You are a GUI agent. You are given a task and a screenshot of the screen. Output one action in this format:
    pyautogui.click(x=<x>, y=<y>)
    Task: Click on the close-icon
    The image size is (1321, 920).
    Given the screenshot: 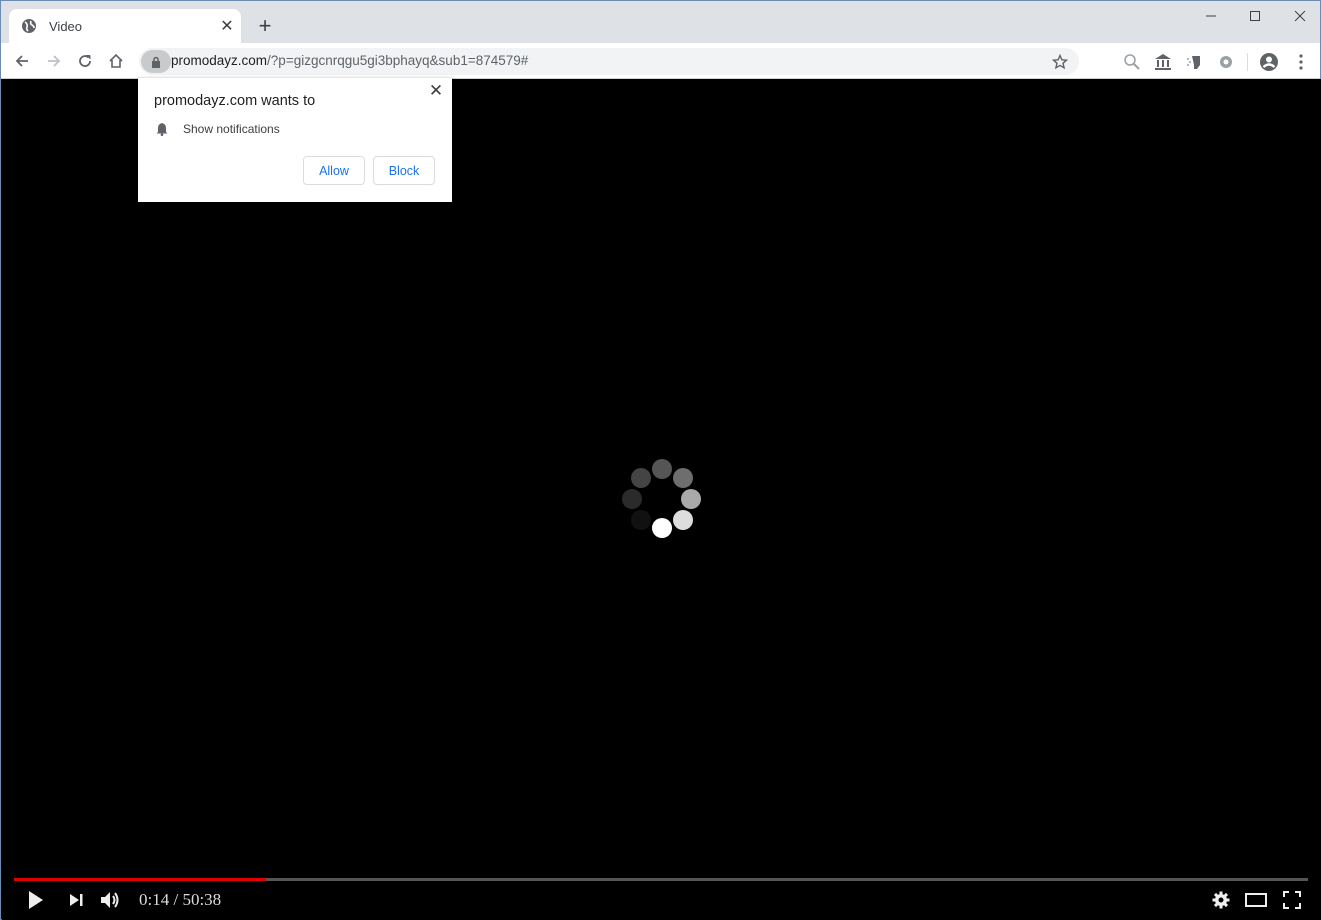 What is the action you would take?
    pyautogui.click(x=1299, y=16)
    